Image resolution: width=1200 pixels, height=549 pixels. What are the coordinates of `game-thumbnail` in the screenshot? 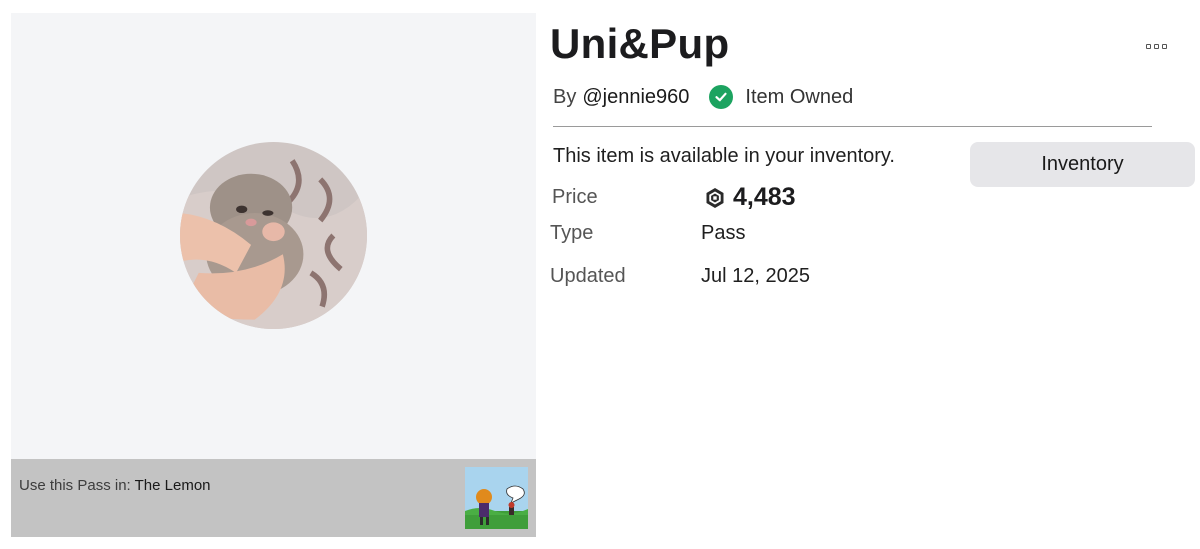 It's located at (496, 498).